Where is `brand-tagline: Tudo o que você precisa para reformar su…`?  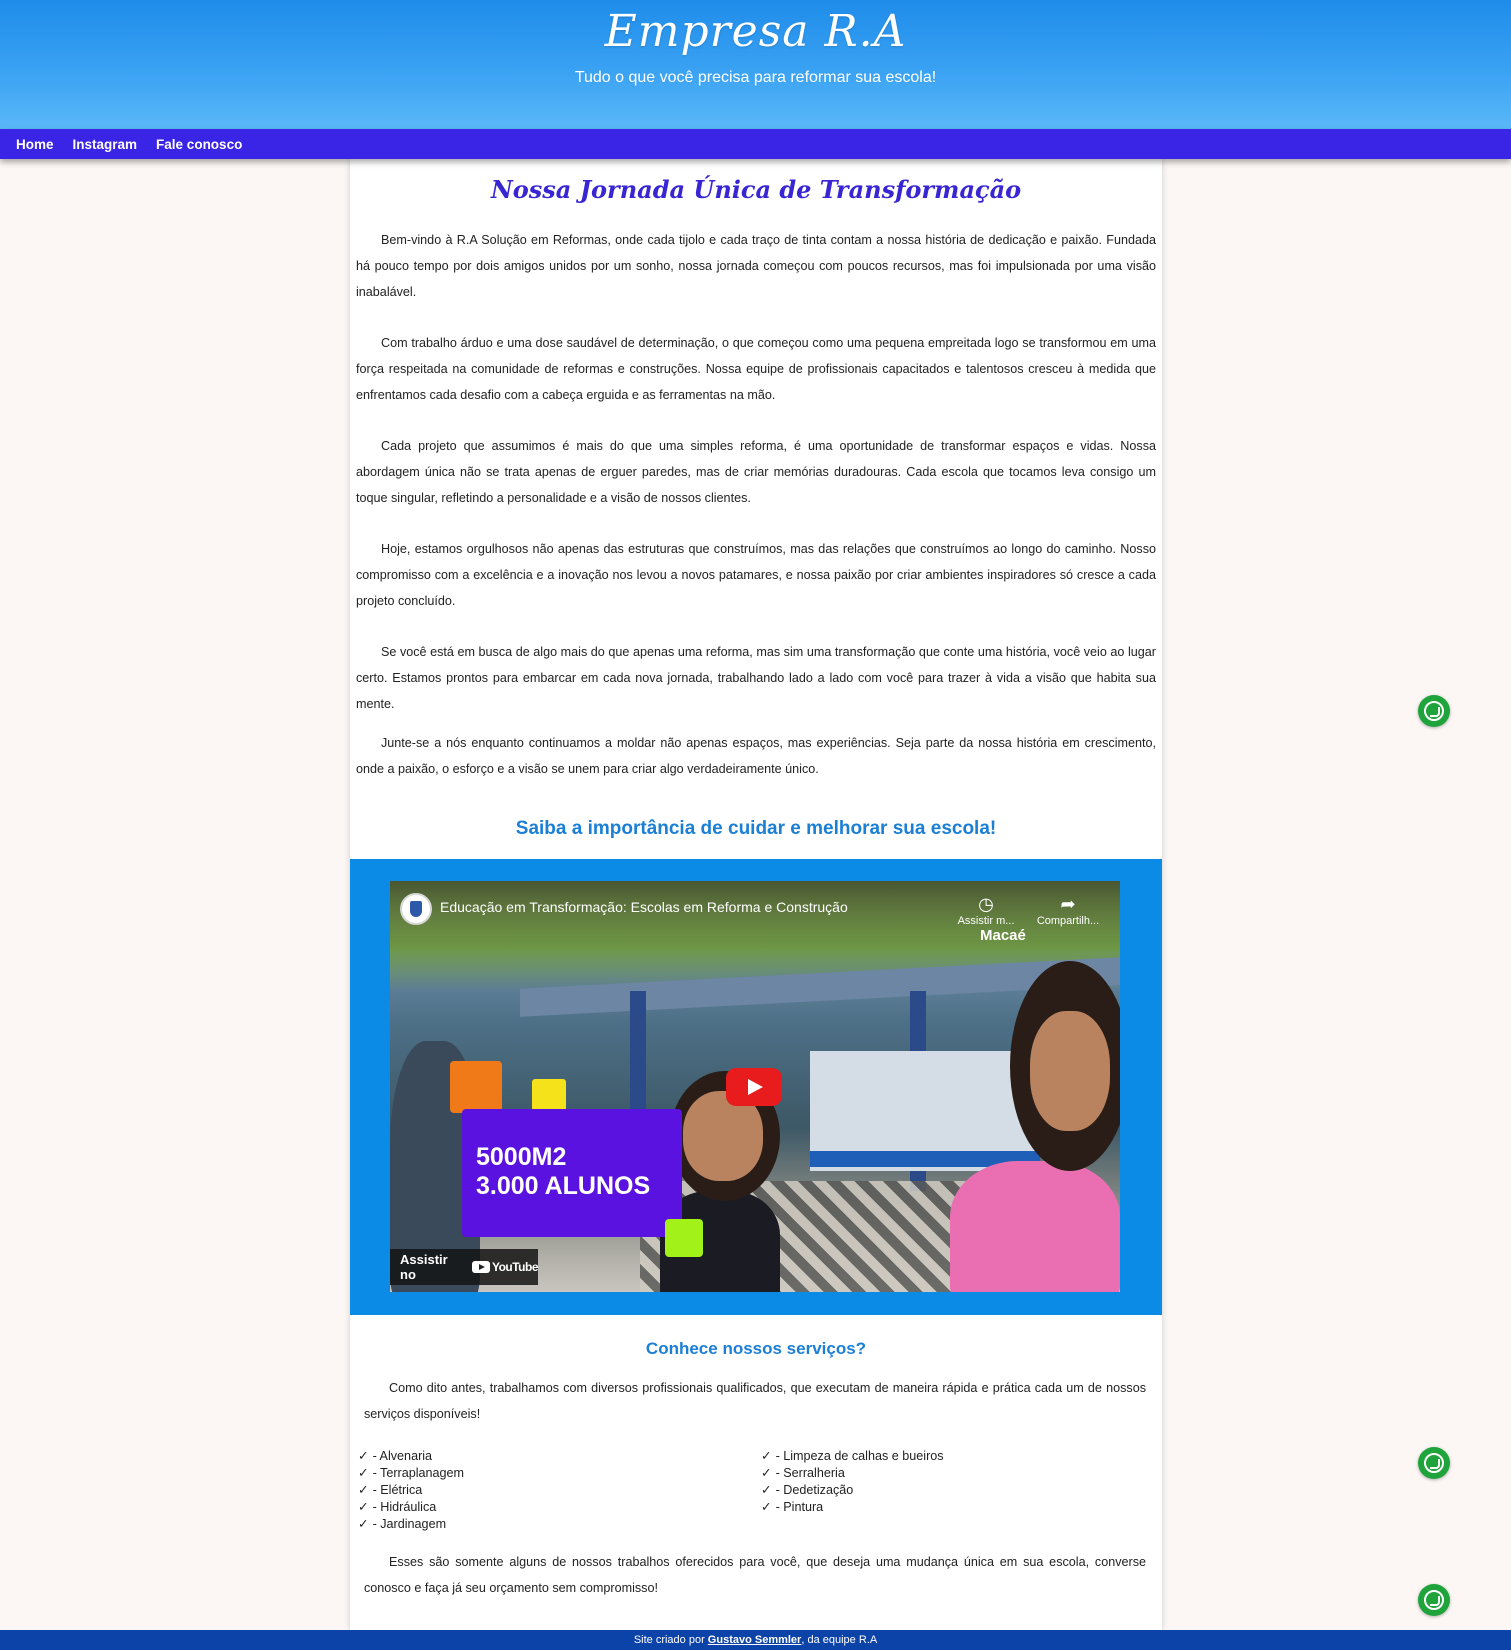
brand-tagline: Tudo o que você precisa para reformar su… is located at coordinates (755, 77).